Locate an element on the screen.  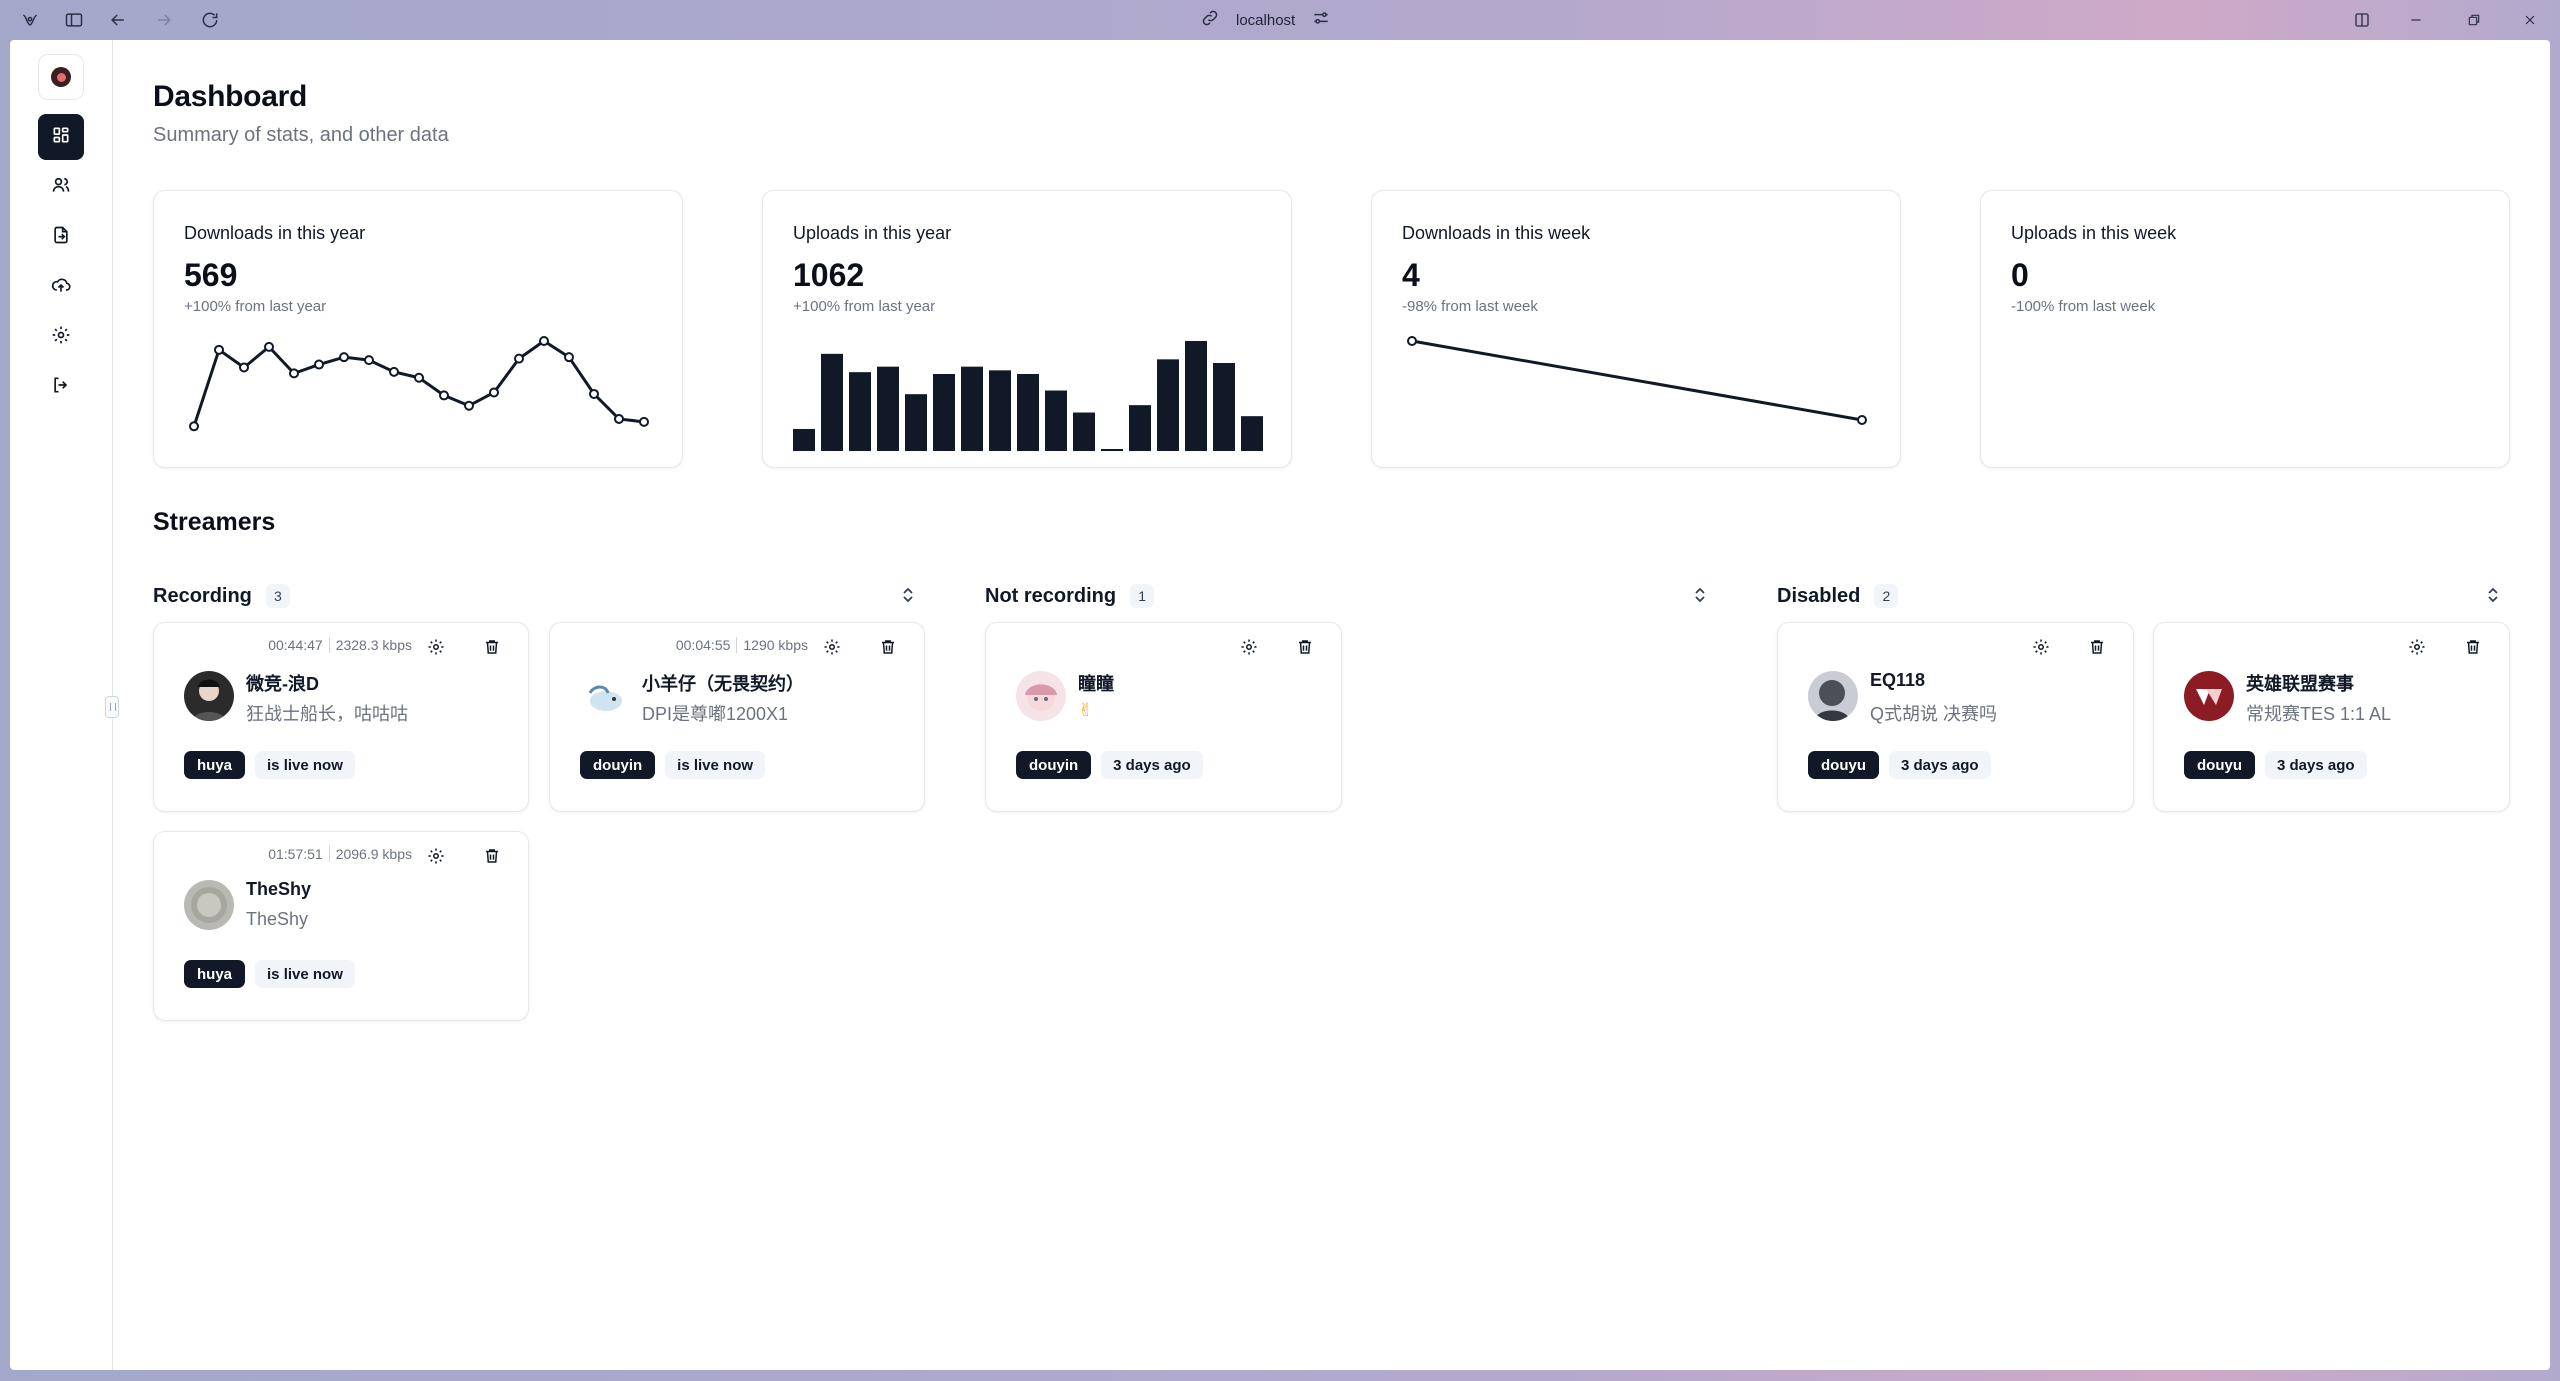
sidebar-item-streamers is located at coordinates (61, 187).